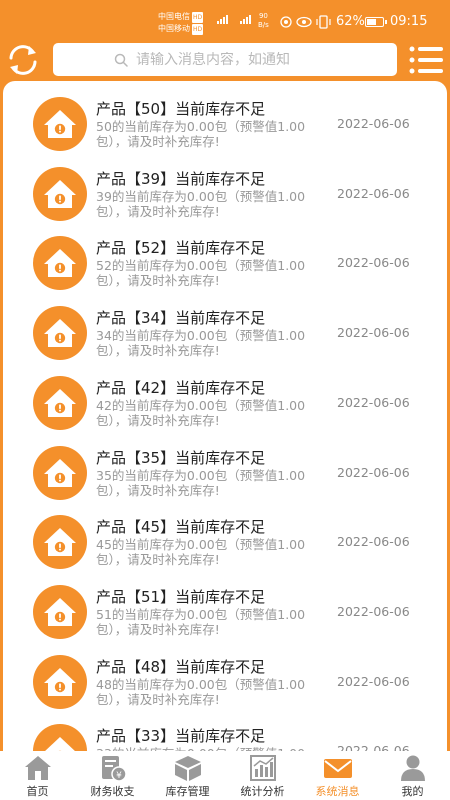 The image size is (450, 800). I want to click on nav-home: 首页, so click(37, 775).